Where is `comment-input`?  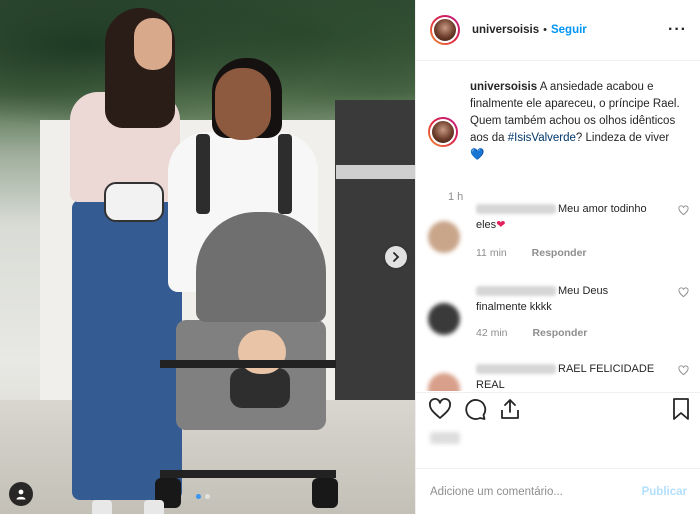
comment-input is located at coordinates (536, 491).